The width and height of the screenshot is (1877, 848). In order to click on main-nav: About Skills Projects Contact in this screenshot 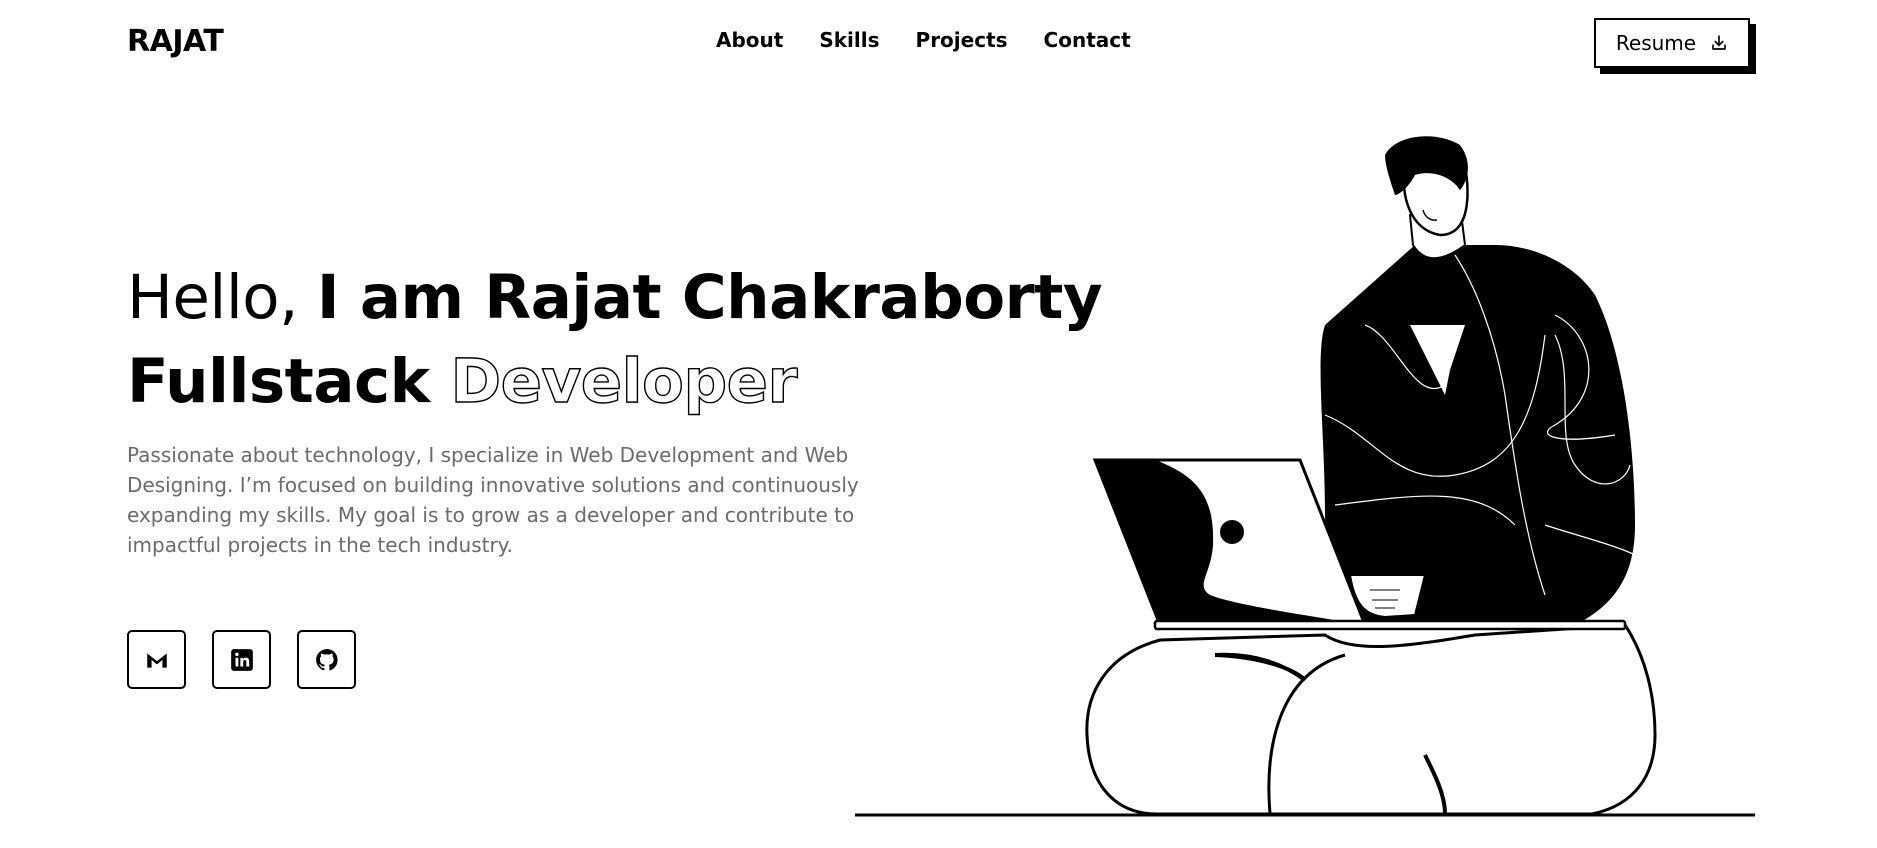, I will do `click(923, 40)`.